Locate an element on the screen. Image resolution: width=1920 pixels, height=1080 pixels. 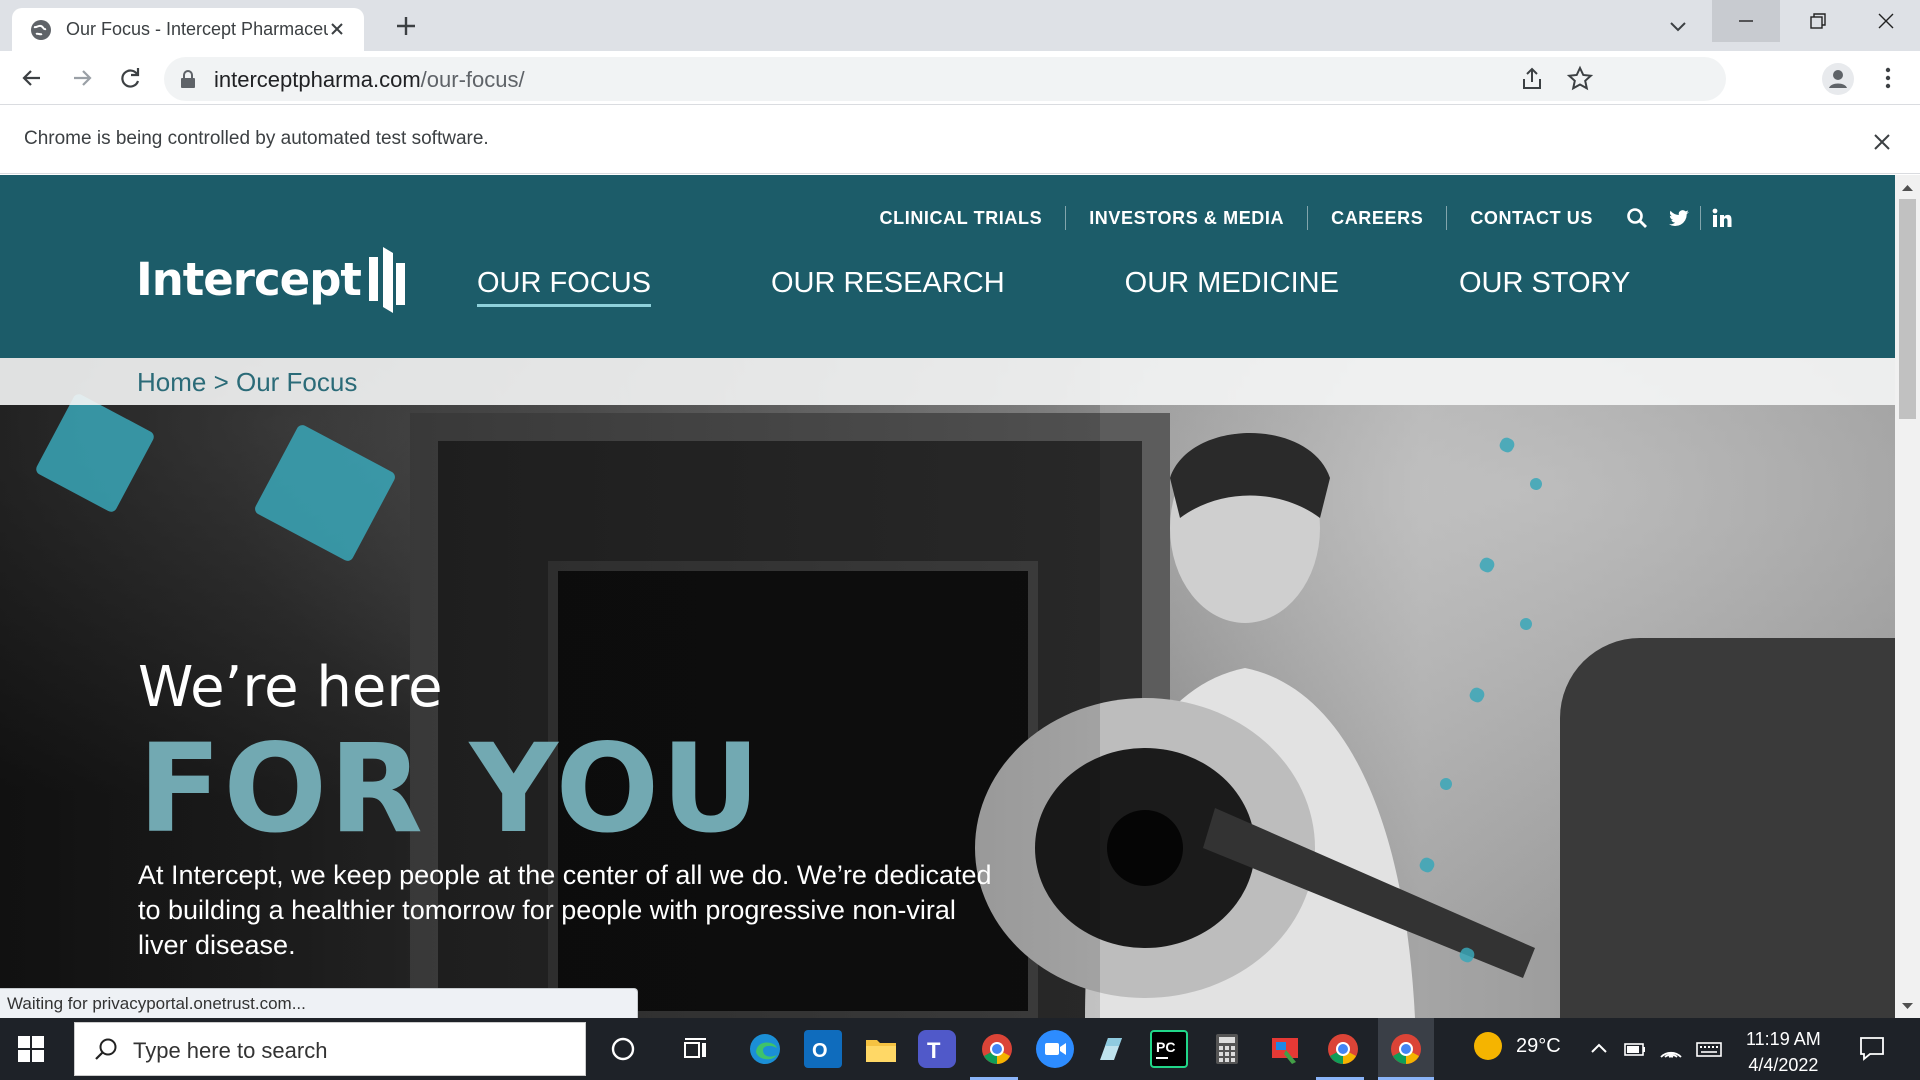
logo-mark-icon is located at coordinates (386, 280).